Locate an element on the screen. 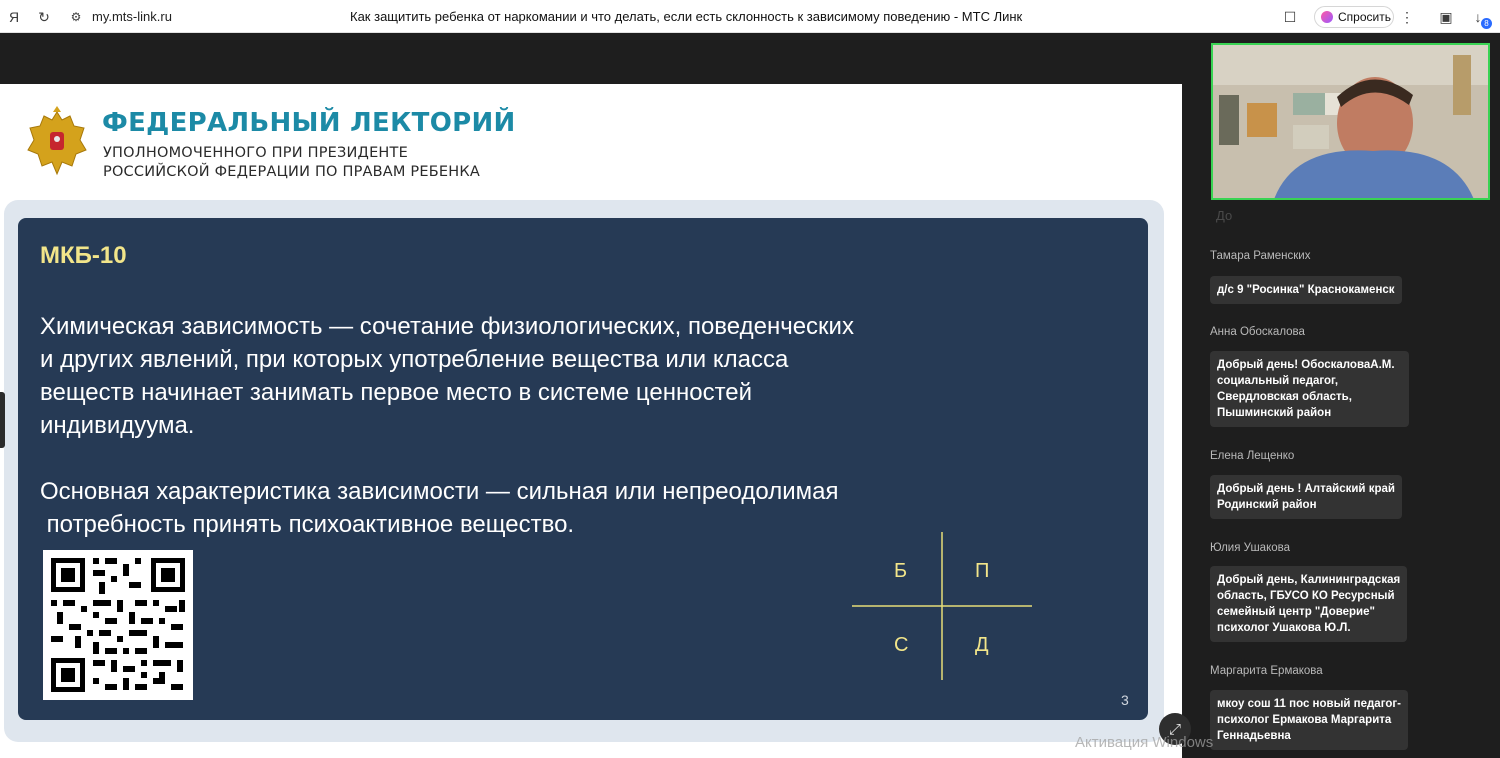 The height and width of the screenshot is (758, 1500). faded-chat-text: До is located at coordinates (1224, 215).